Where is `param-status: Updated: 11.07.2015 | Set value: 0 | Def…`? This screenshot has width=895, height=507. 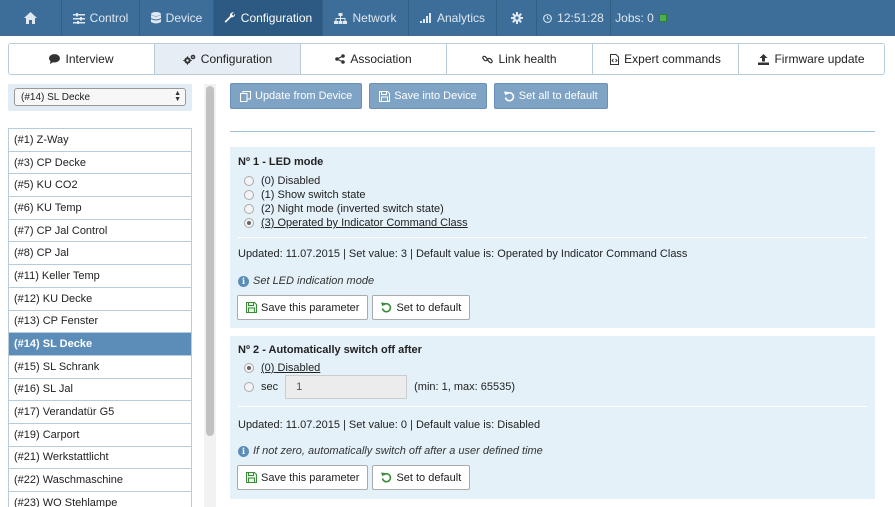 param-status: Updated: 11.07.2015 | Set value: 0 | Def… is located at coordinates (389, 425).